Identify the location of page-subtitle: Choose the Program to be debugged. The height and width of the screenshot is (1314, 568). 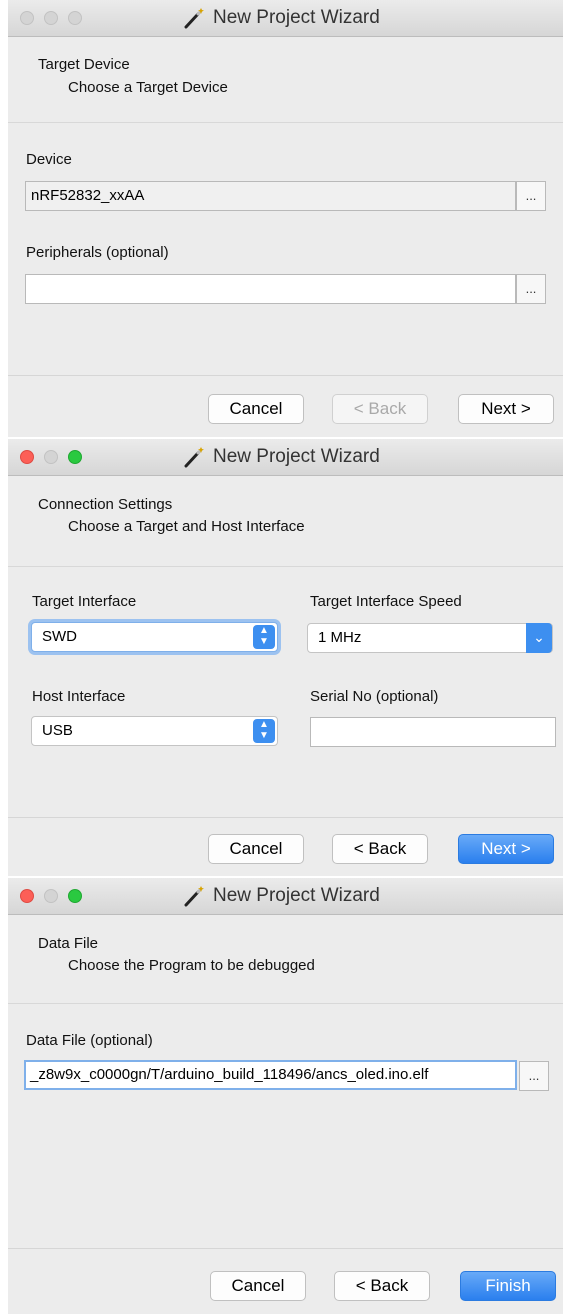
(191, 965).